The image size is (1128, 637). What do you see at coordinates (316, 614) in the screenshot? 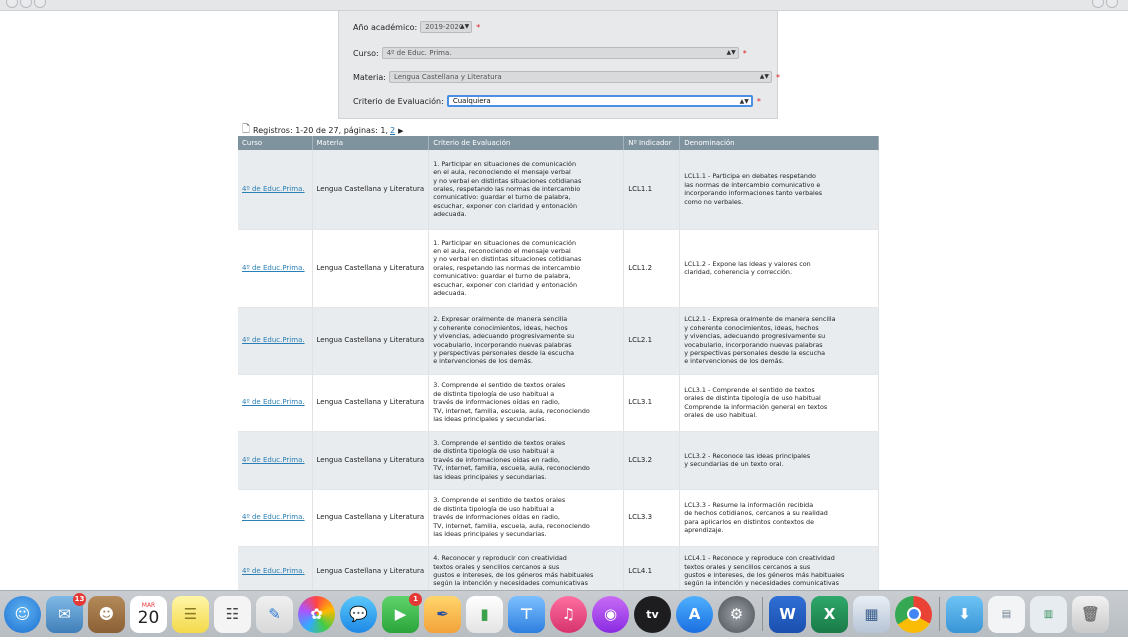
I see `photos-icon: ✿` at bounding box center [316, 614].